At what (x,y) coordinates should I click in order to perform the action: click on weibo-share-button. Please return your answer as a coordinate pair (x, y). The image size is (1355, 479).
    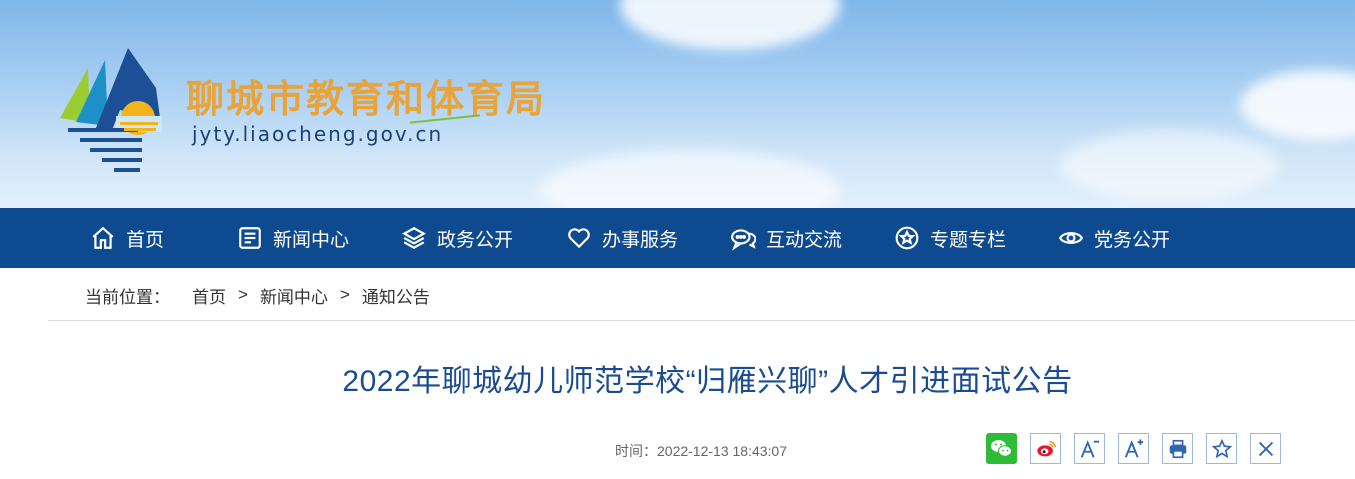
    Looking at the image, I should click on (1045, 448).